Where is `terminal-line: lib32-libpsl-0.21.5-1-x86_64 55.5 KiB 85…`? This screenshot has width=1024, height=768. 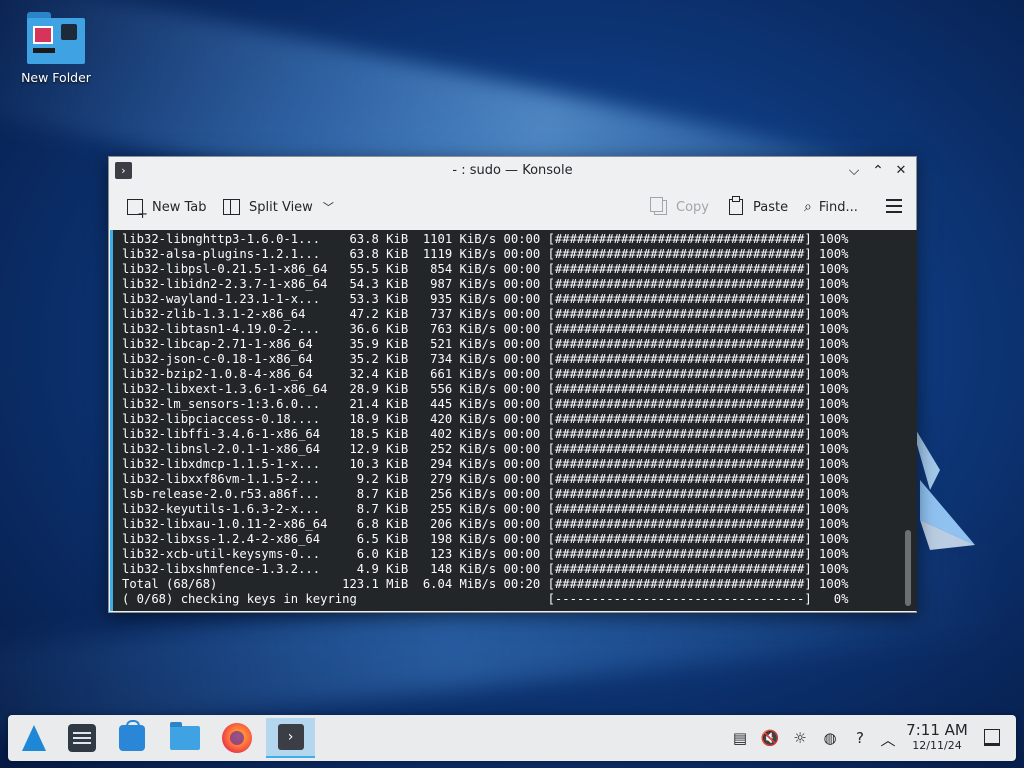 terminal-line: lib32-libpsl-0.21.5-1-x86_64 55.5 KiB 85… is located at coordinates (485, 269).